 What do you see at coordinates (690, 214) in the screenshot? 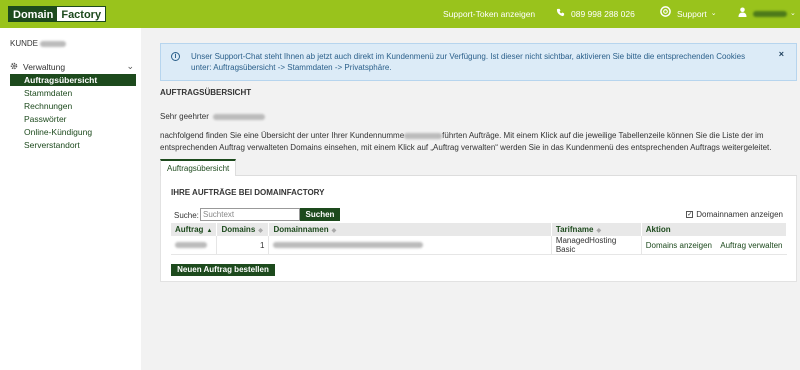
I see `checkbox-checked: ✓` at bounding box center [690, 214].